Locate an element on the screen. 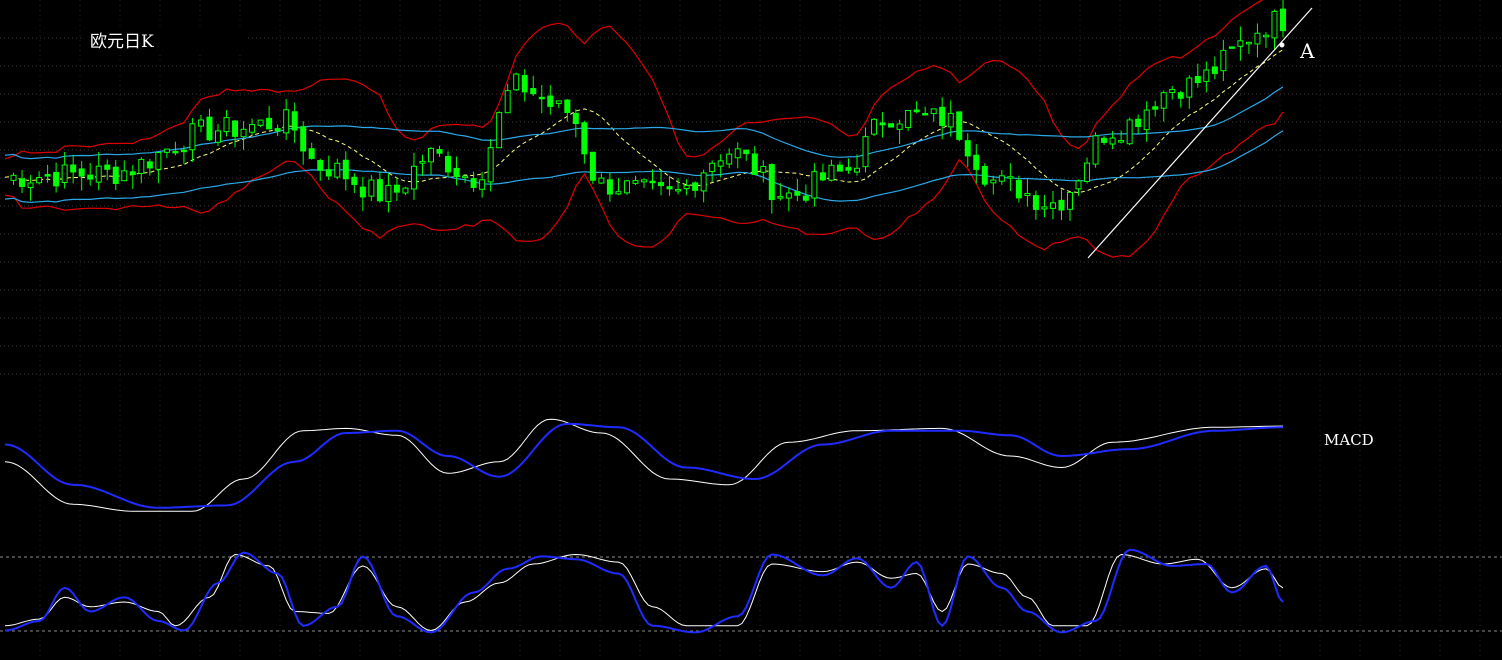 The width and height of the screenshot is (1502, 660). annotation-a: A is located at coordinates (1307, 51).